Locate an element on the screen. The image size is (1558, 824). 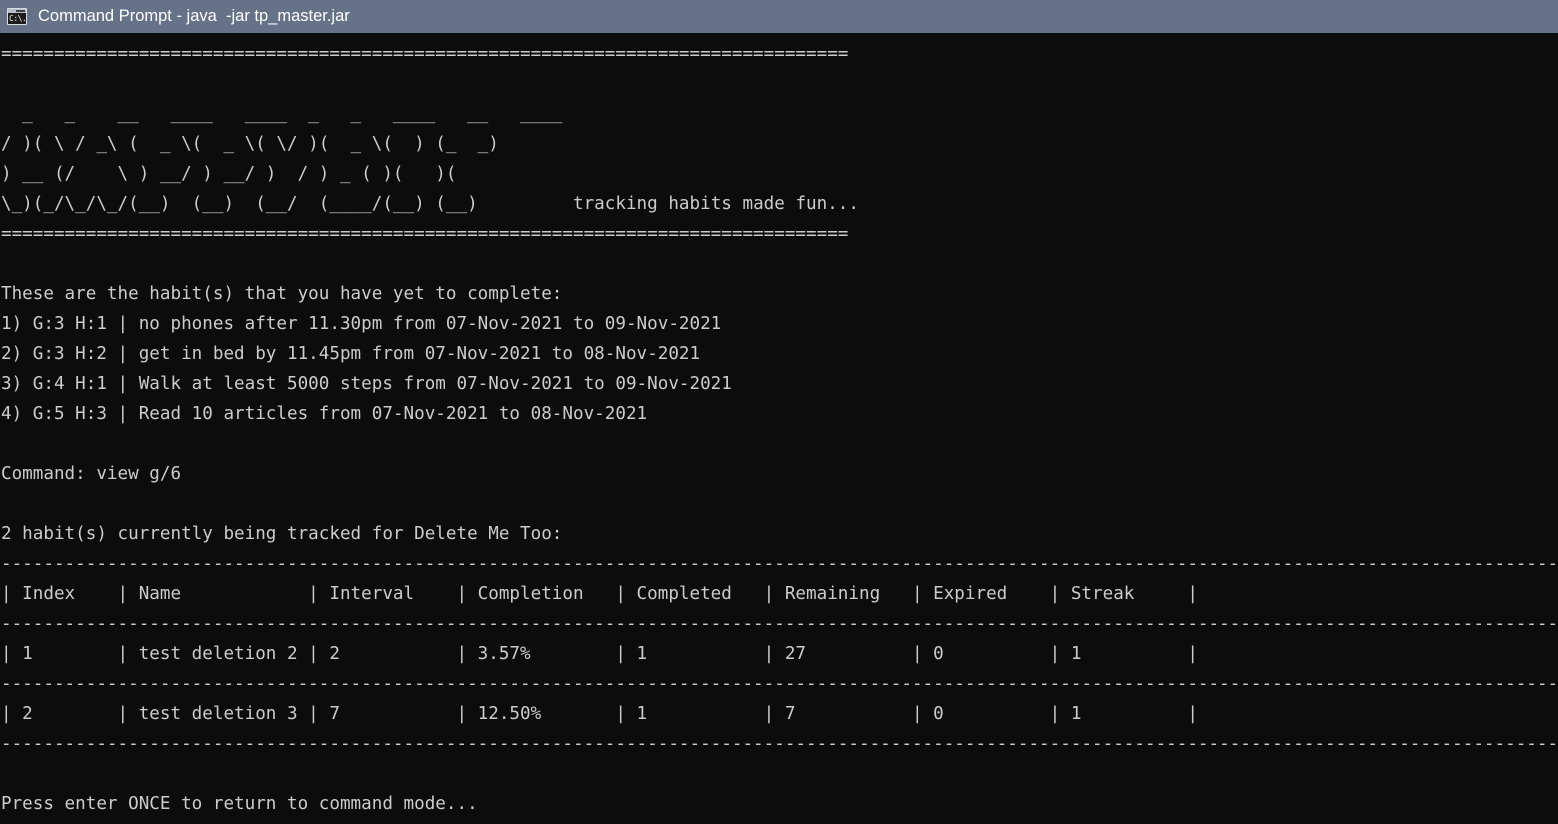
icon-prompt-text: C:\. is located at coordinates (17, 18).